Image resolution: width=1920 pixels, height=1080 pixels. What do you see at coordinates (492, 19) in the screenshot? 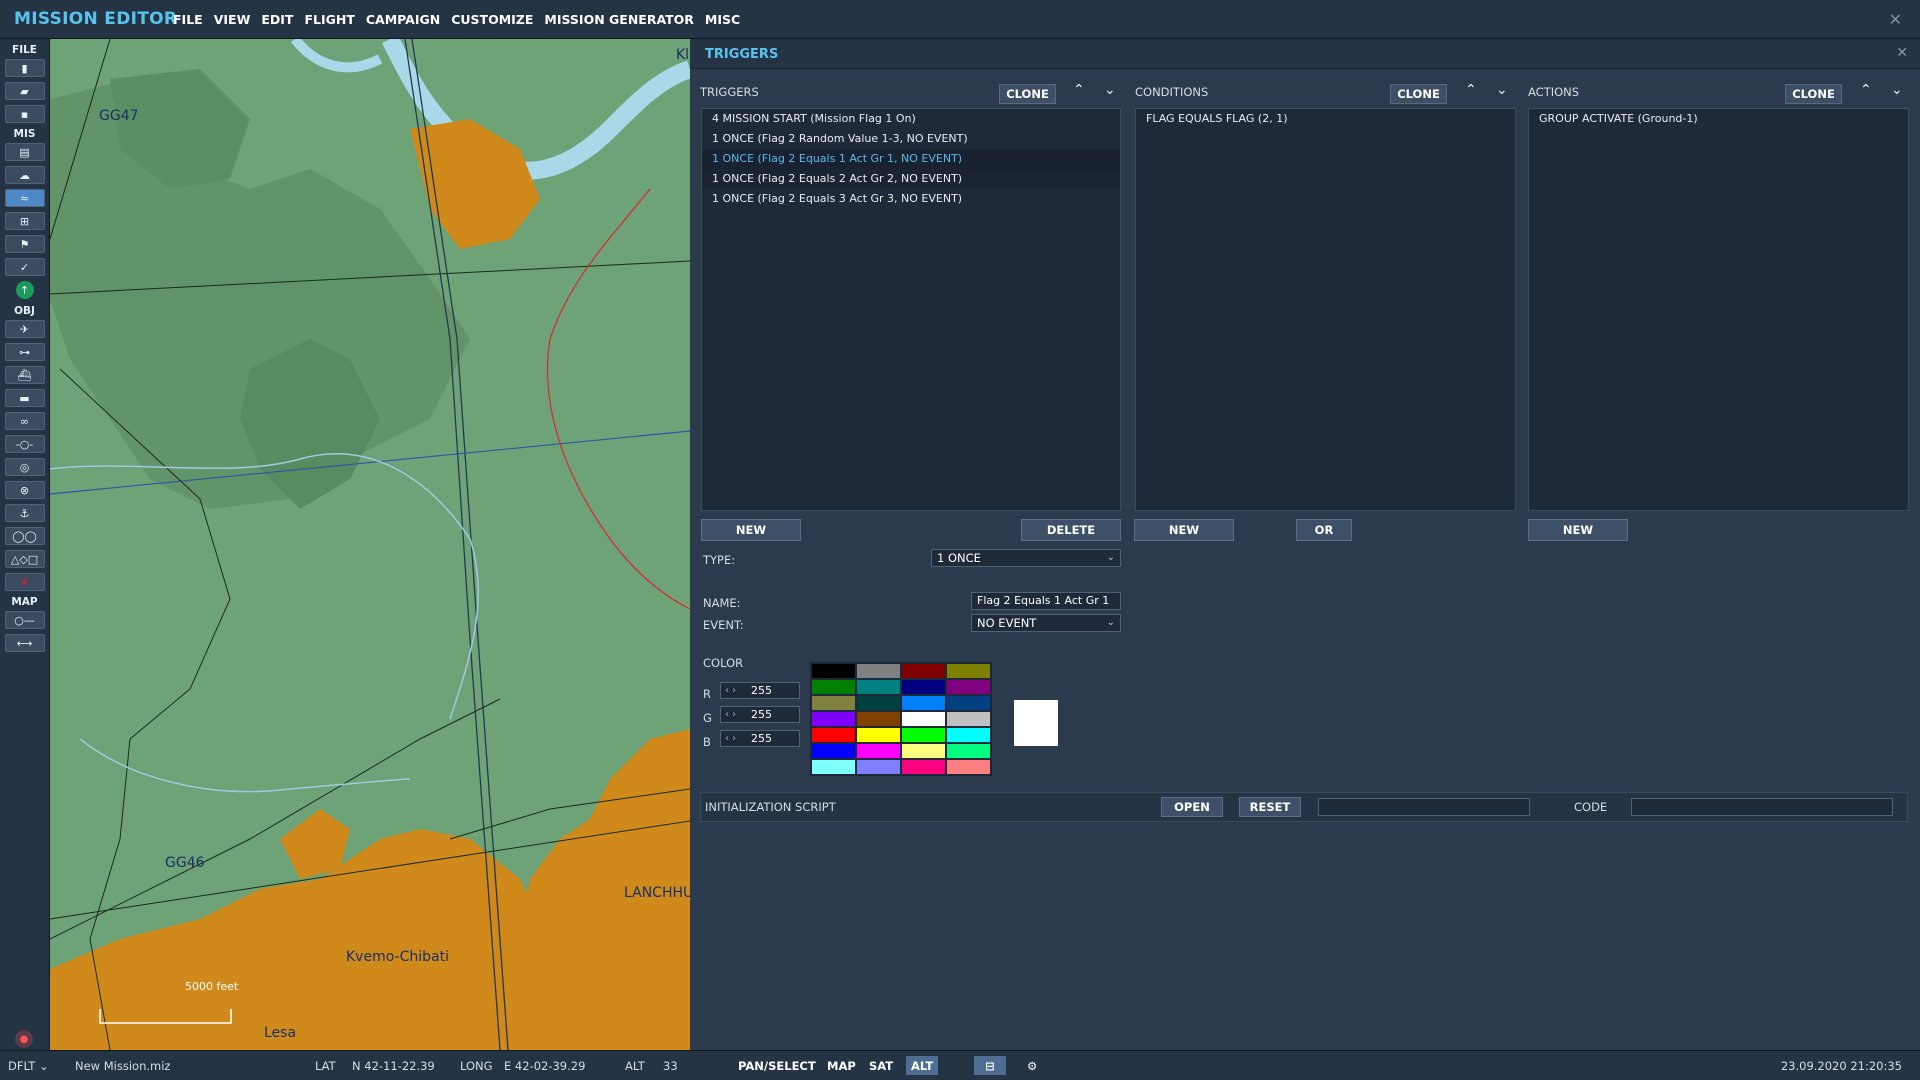
I see `menu-customize: CUSTOMIZE` at bounding box center [492, 19].